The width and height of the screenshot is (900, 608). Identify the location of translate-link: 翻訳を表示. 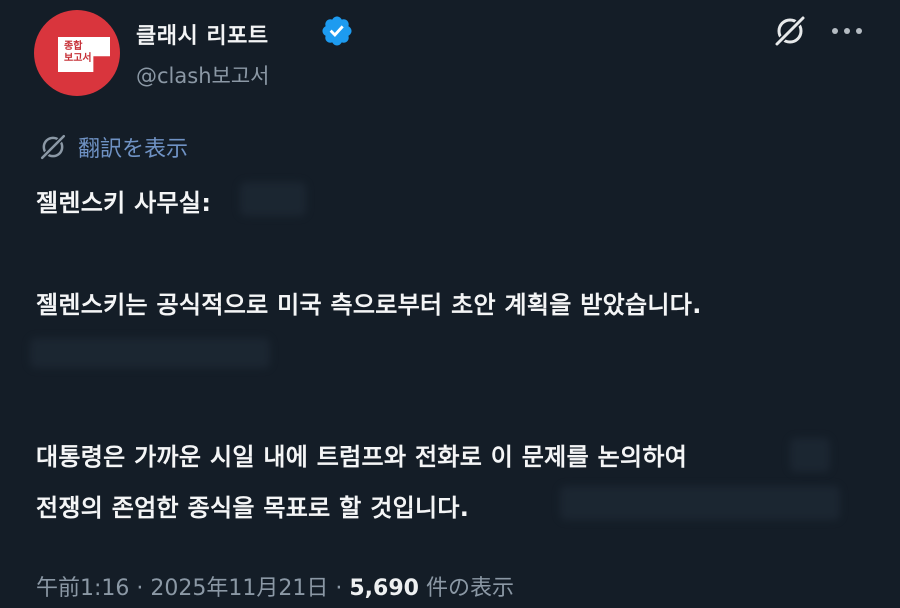
(113, 147).